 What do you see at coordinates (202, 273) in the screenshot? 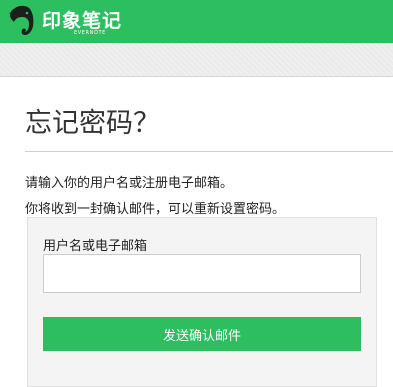
I see `username-email-input` at bounding box center [202, 273].